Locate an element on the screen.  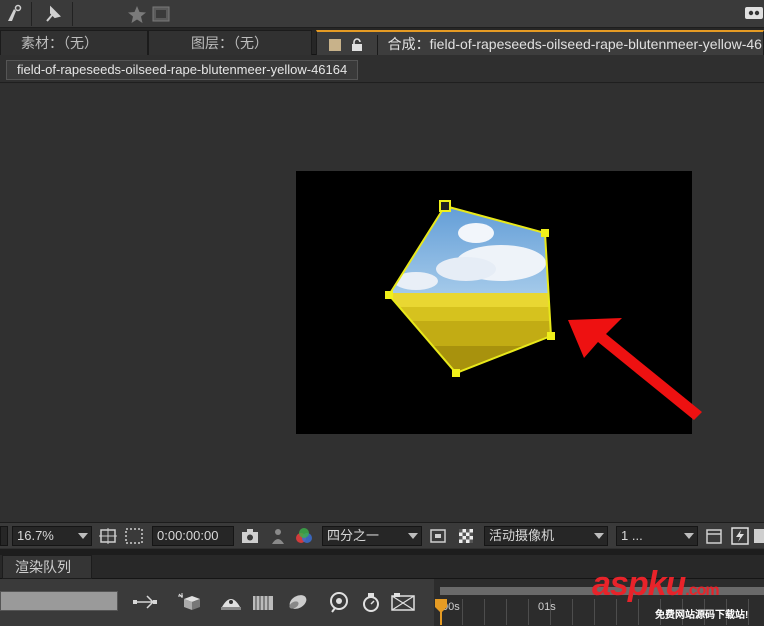
magnification-value: 16.7% is located at coordinates (35, 535).